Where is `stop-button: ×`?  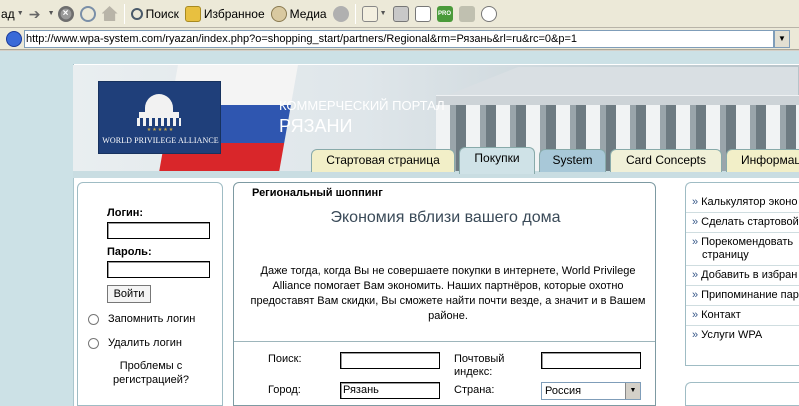
stop-button: × is located at coordinates (66, 14).